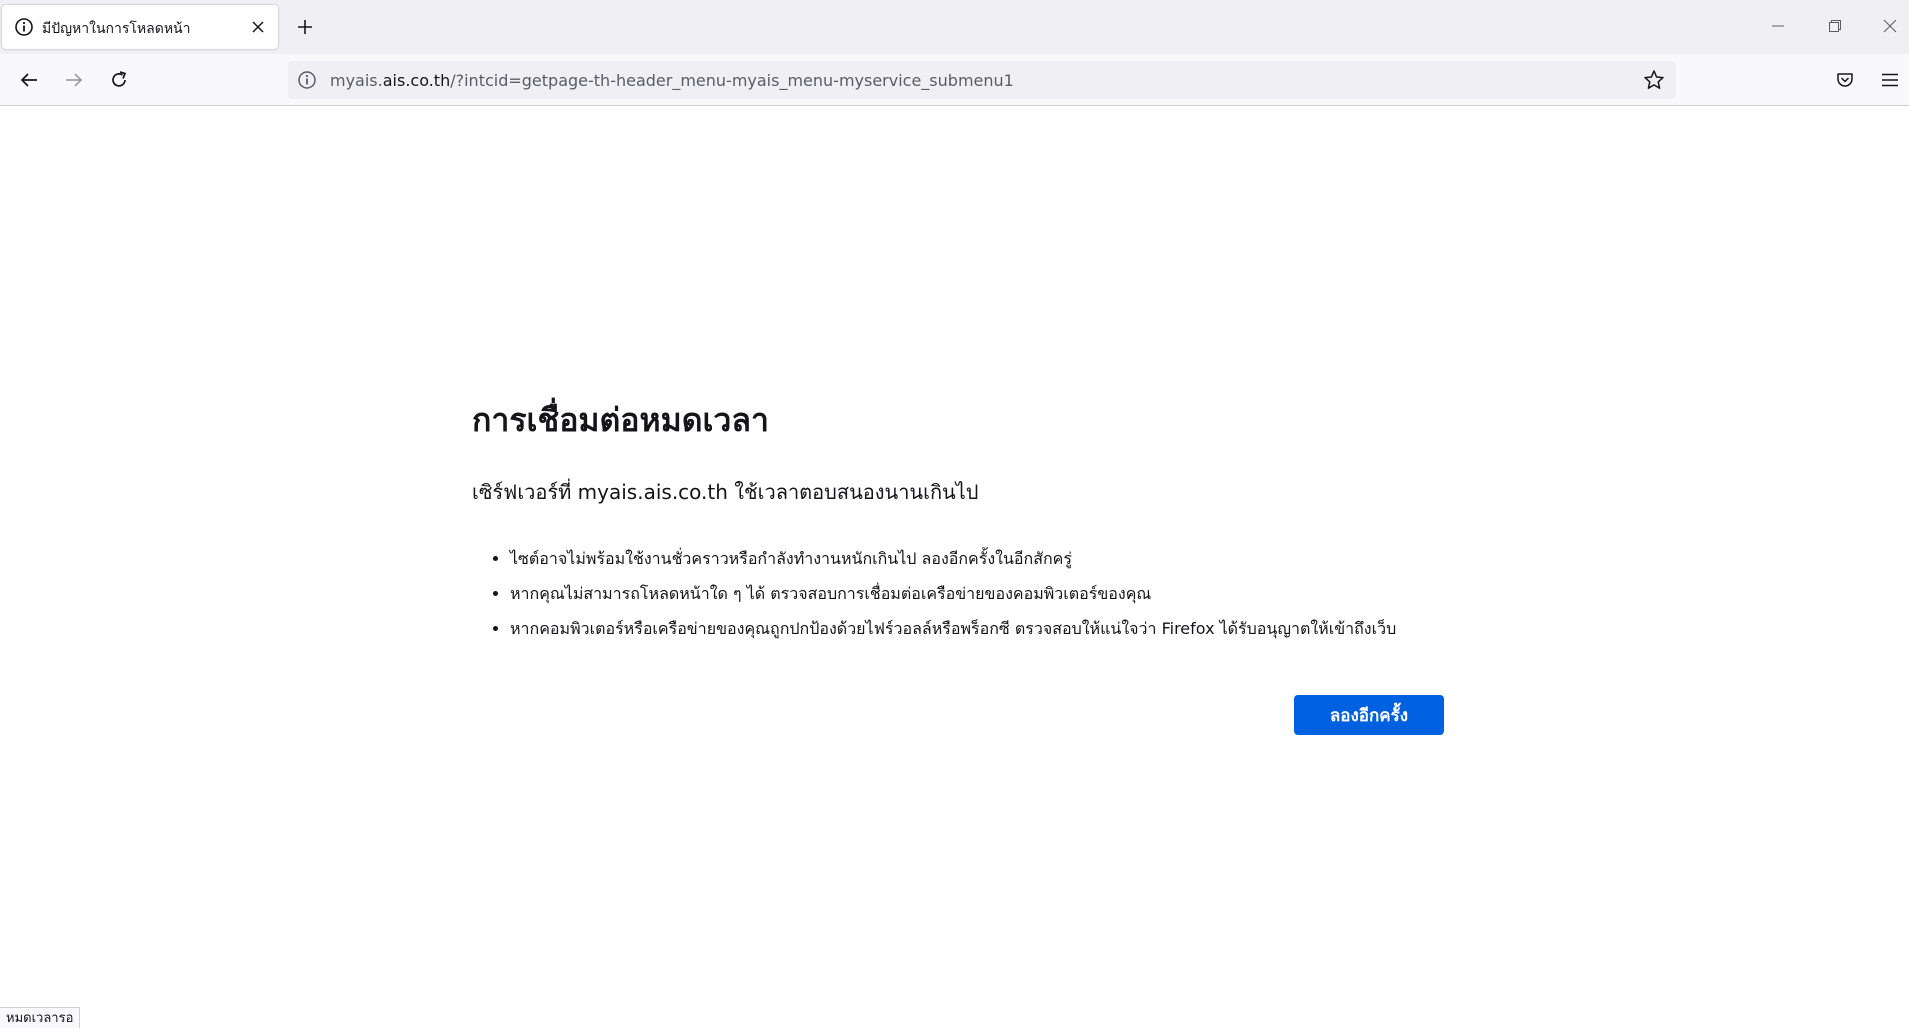  Describe the element at coordinates (1778, 26) in the screenshot. I see `minimize-icon` at that location.